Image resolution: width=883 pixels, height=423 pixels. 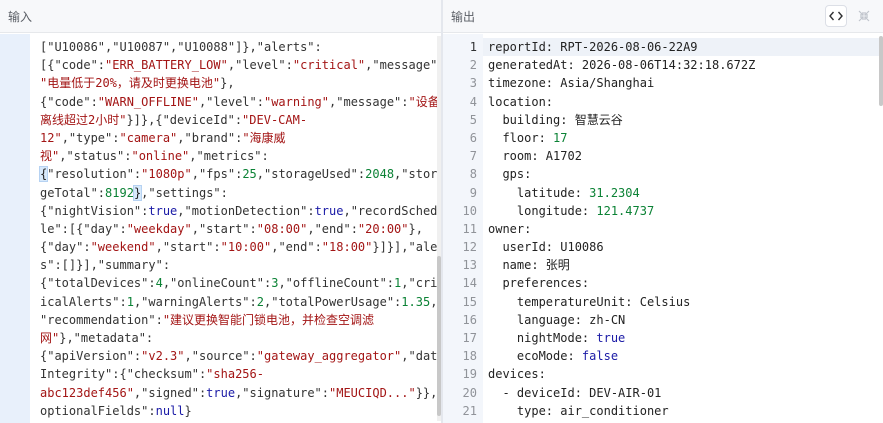 What do you see at coordinates (517, 156) in the screenshot?
I see `code-token: room:` at bounding box center [517, 156].